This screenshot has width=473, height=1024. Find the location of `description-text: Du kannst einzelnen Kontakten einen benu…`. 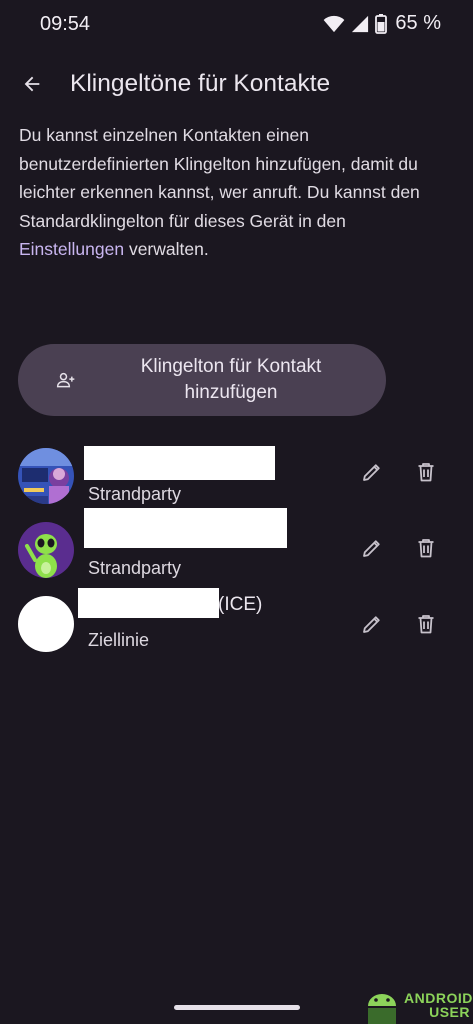

description-text: Du kannst einzelnen Kontakten einen benu… is located at coordinates (234, 192).